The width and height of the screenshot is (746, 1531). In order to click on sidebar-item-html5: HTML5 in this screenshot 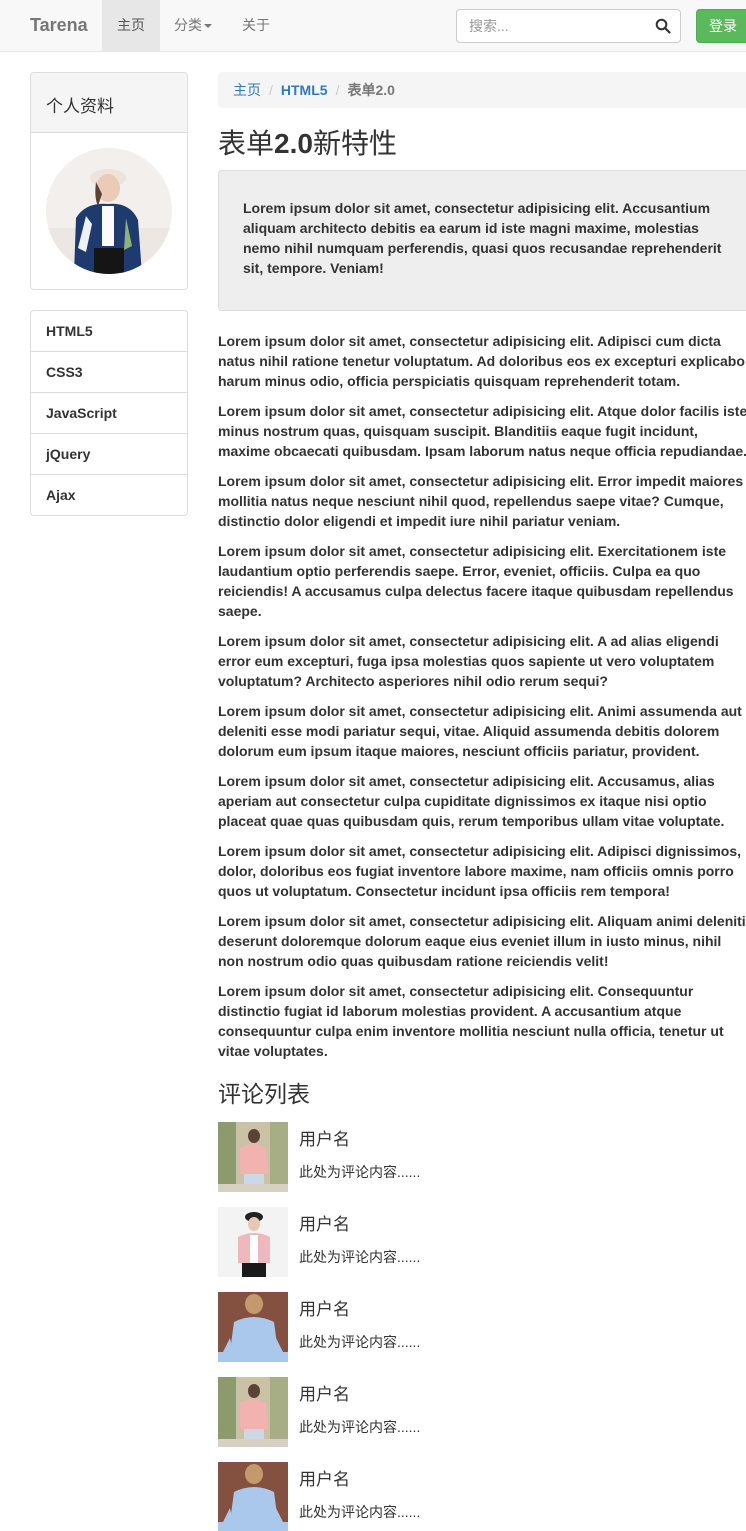, I will do `click(109, 331)`.